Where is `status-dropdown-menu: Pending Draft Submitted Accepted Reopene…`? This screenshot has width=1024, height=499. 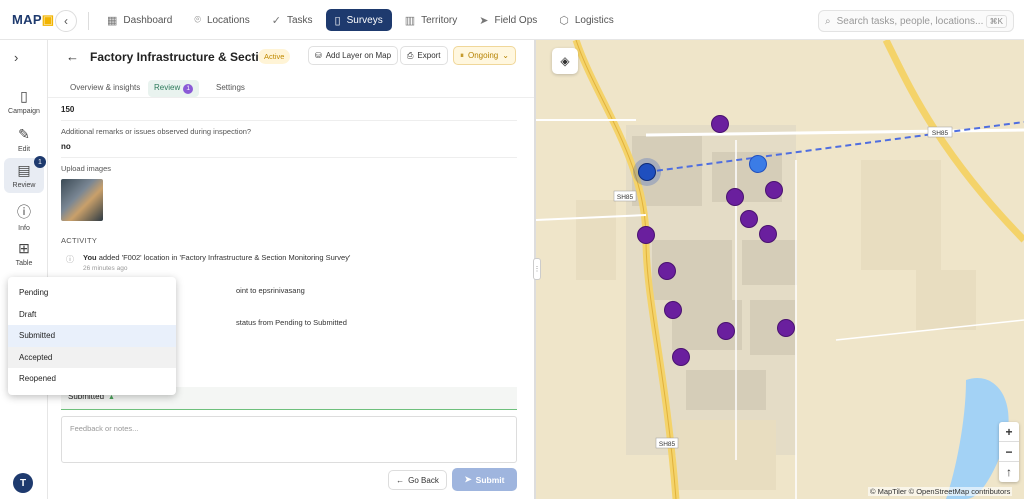 status-dropdown-menu: Pending Draft Submitted Accepted Reopene… is located at coordinates (92, 336).